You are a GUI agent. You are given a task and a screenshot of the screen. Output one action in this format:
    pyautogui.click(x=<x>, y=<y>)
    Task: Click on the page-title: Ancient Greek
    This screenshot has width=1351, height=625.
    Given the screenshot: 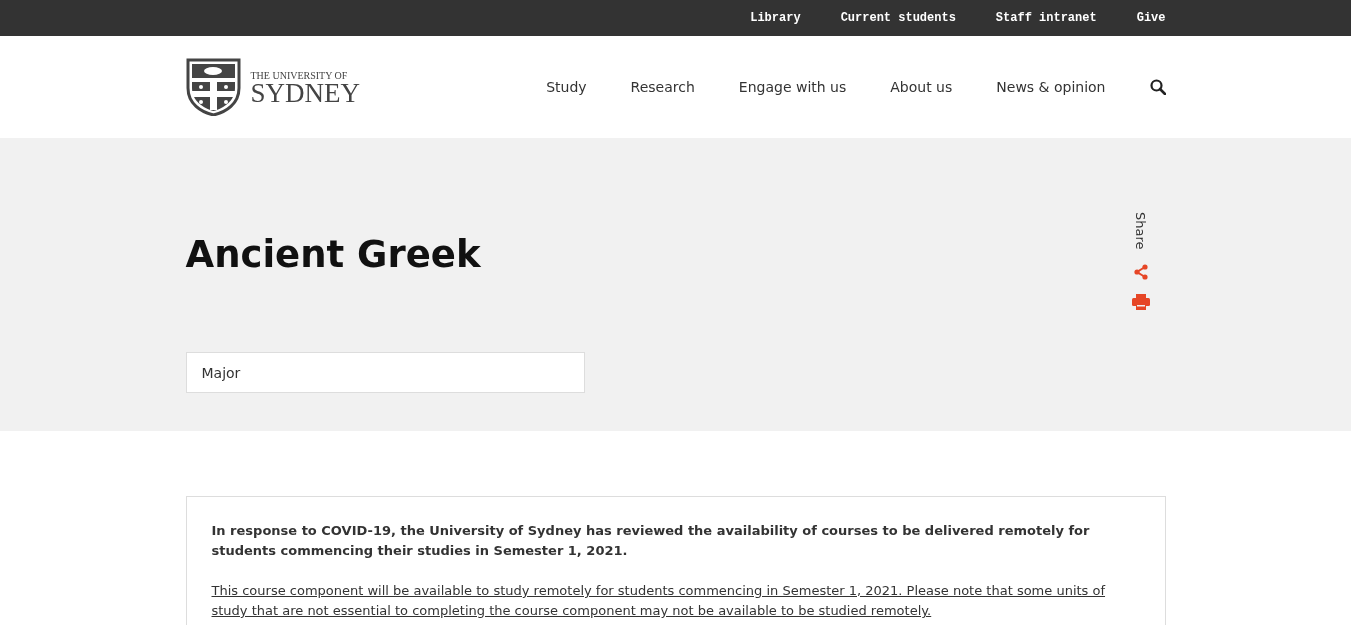 What is the action you would take?
    pyautogui.click(x=333, y=255)
    